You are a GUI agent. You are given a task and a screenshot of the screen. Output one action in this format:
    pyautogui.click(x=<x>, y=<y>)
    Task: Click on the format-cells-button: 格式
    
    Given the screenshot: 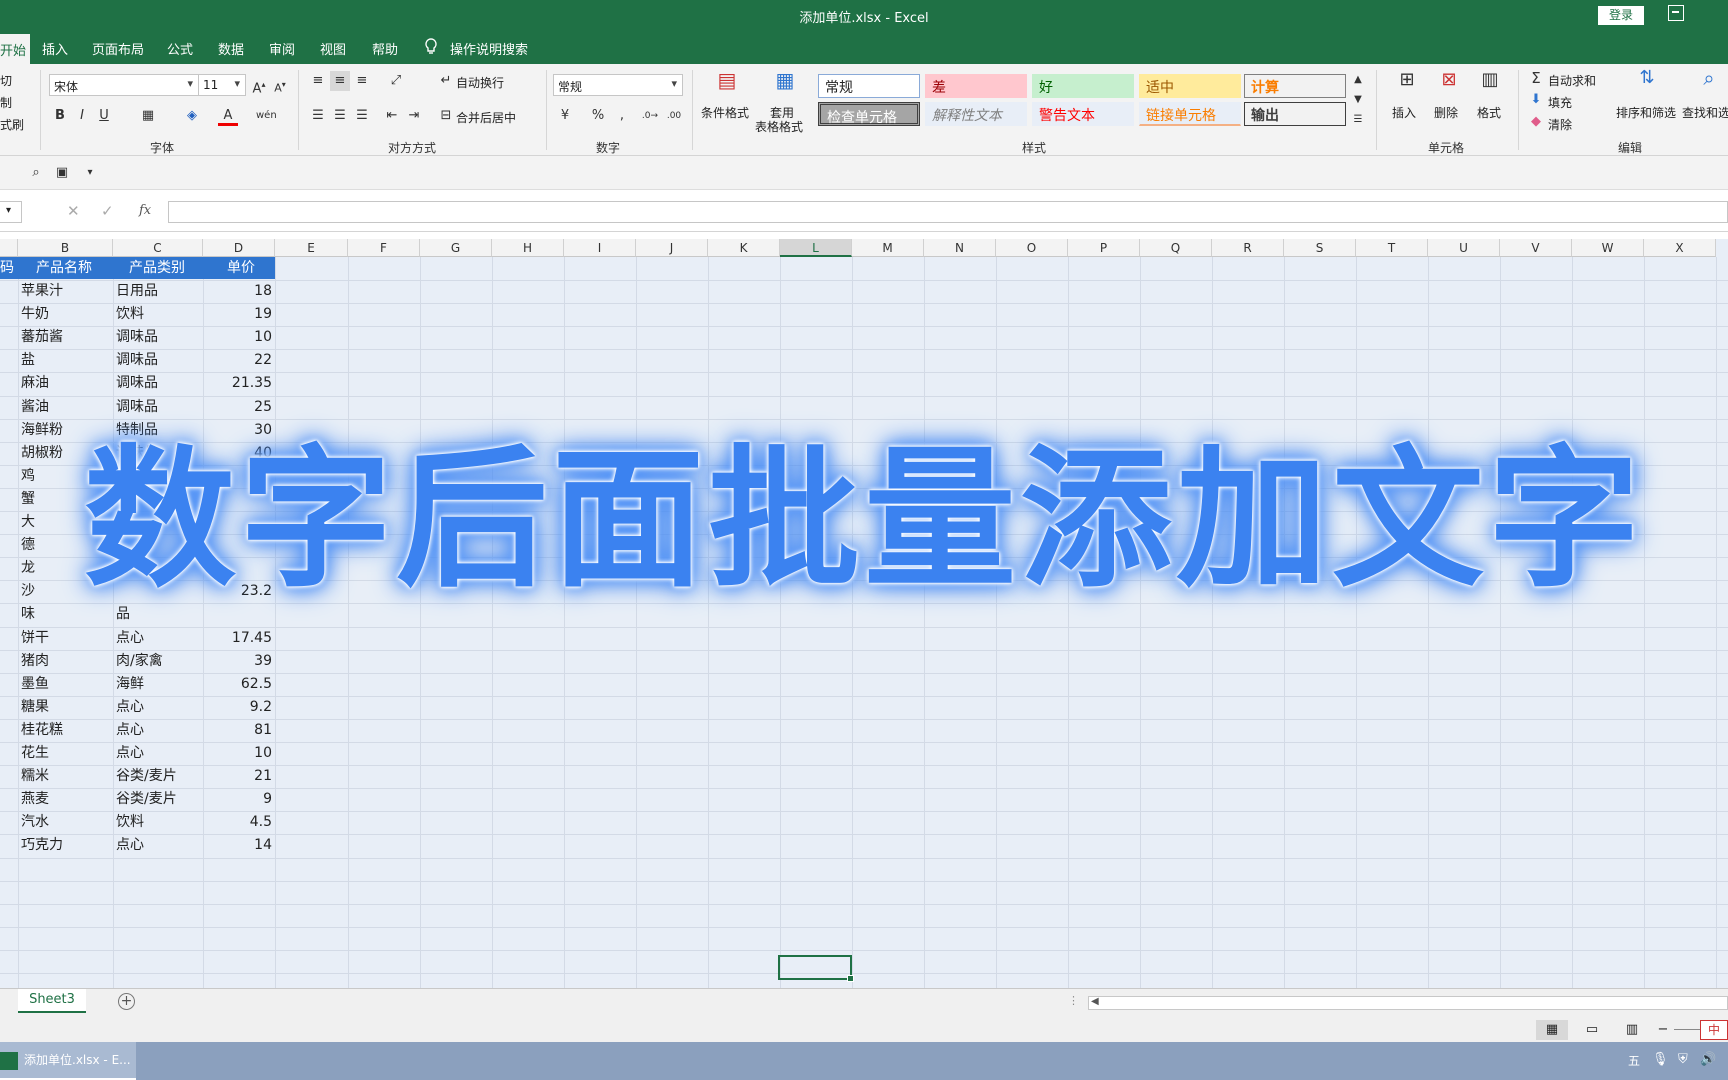 What is the action you would take?
    pyautogui.click(x=1489, y=112)
    